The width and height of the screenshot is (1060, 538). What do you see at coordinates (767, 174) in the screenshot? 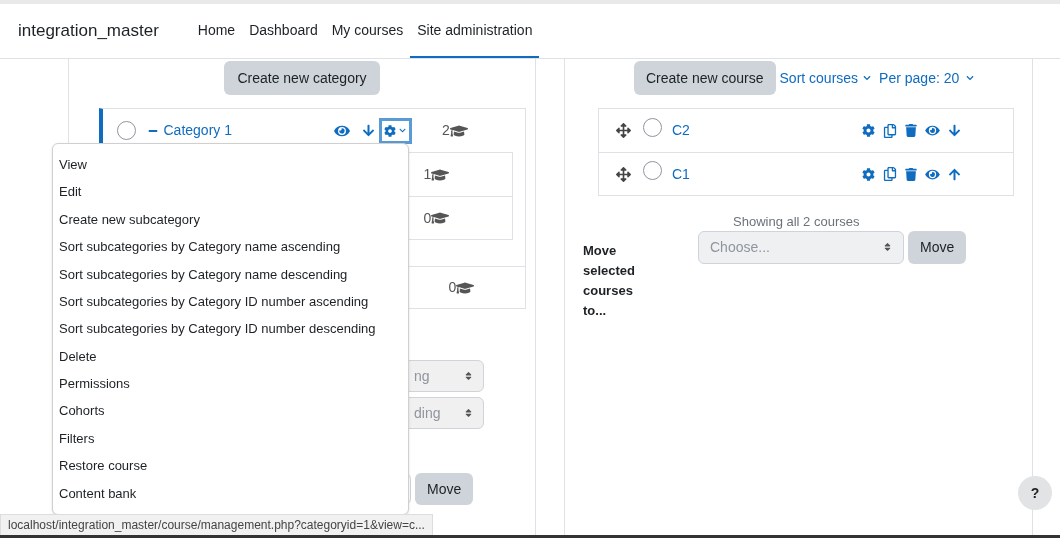
I see `course-link: C1` at bounding box center [767, 174].